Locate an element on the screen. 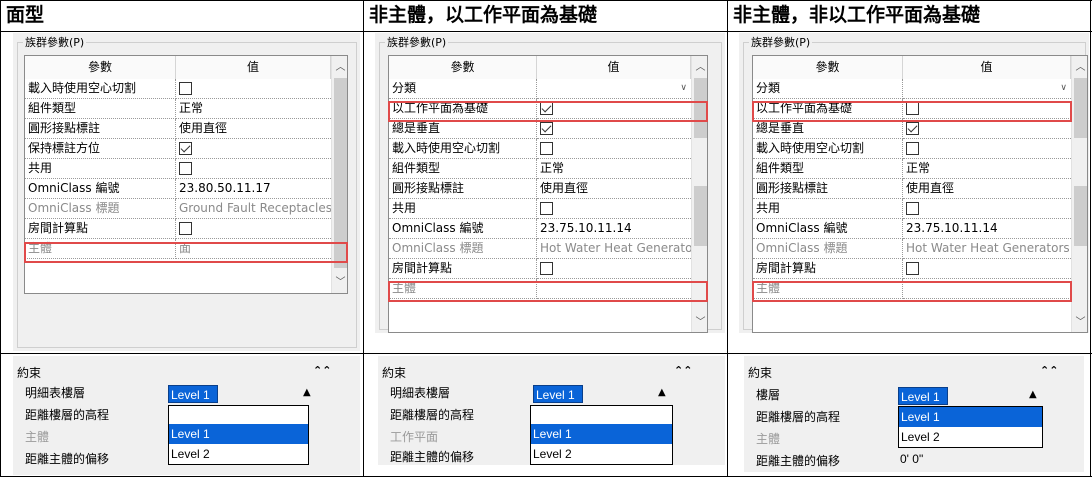 The width and height of the screenshot is (1092, 477). constraint-label: 主體 is located at coordinates (768, 439).